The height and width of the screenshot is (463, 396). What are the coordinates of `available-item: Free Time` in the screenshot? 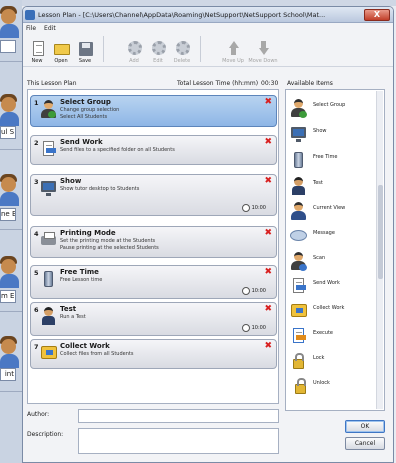 It's located at (334, 162).